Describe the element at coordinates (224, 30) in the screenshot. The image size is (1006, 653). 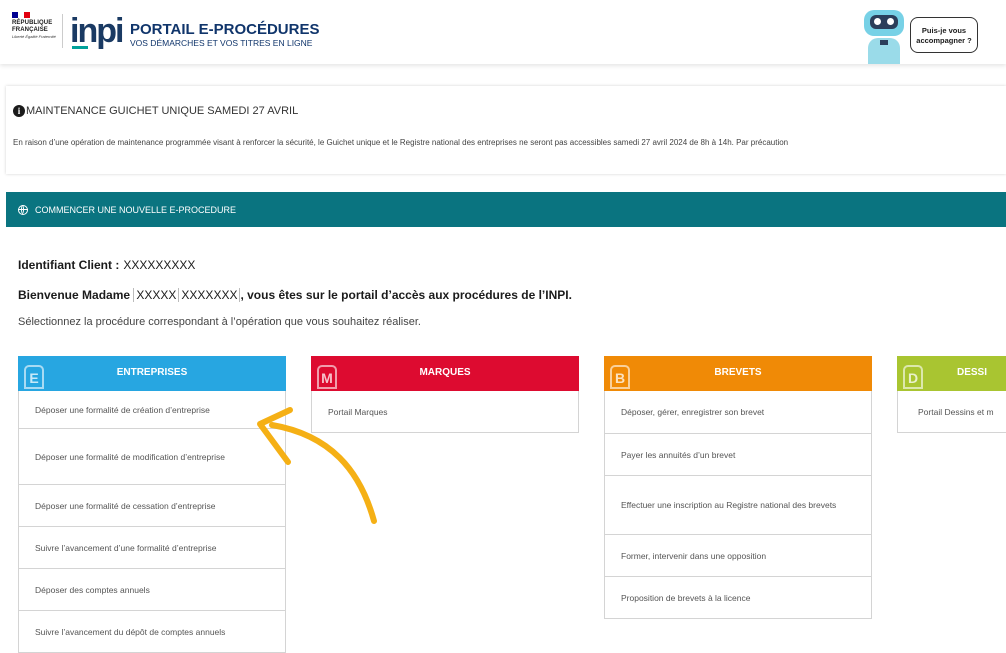
I see `portal-title: PORTAIL E-PROCÉDURES` at that location.